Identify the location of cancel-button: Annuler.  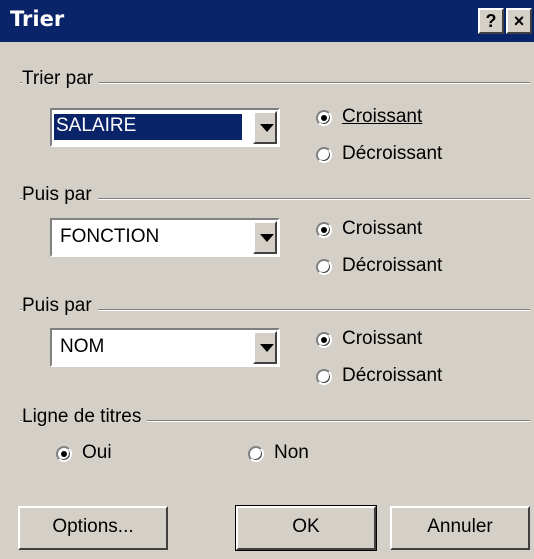
(460, 528).